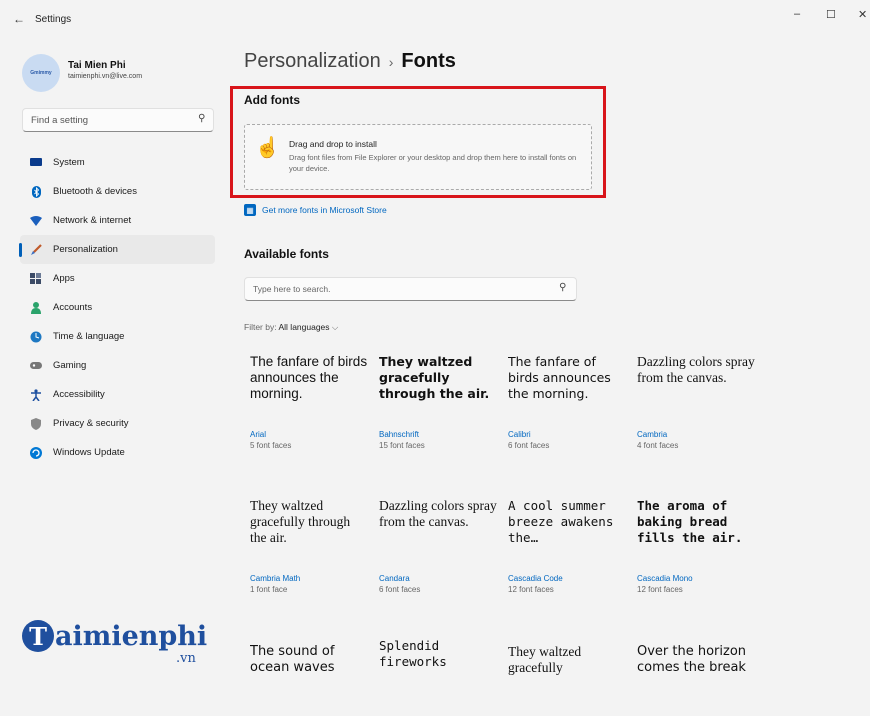 The height and width of the screenshot is (716, 870). I want to click on search-placeholder: Find a setting, so click(60, 120).